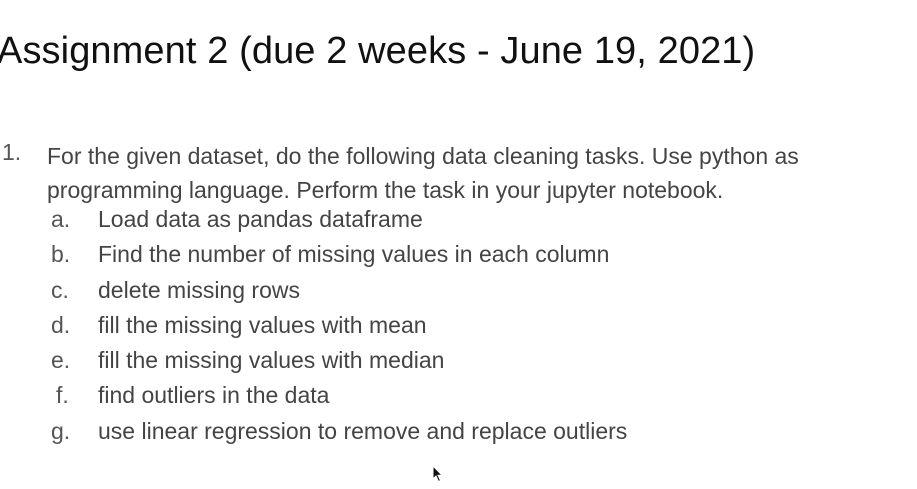 Image resolution: width=917 pixels, height=489 pixels. Describe the element at coordinates (199, 289) in the screenshot. I see `list-item-text: delete missing rows` at that location.